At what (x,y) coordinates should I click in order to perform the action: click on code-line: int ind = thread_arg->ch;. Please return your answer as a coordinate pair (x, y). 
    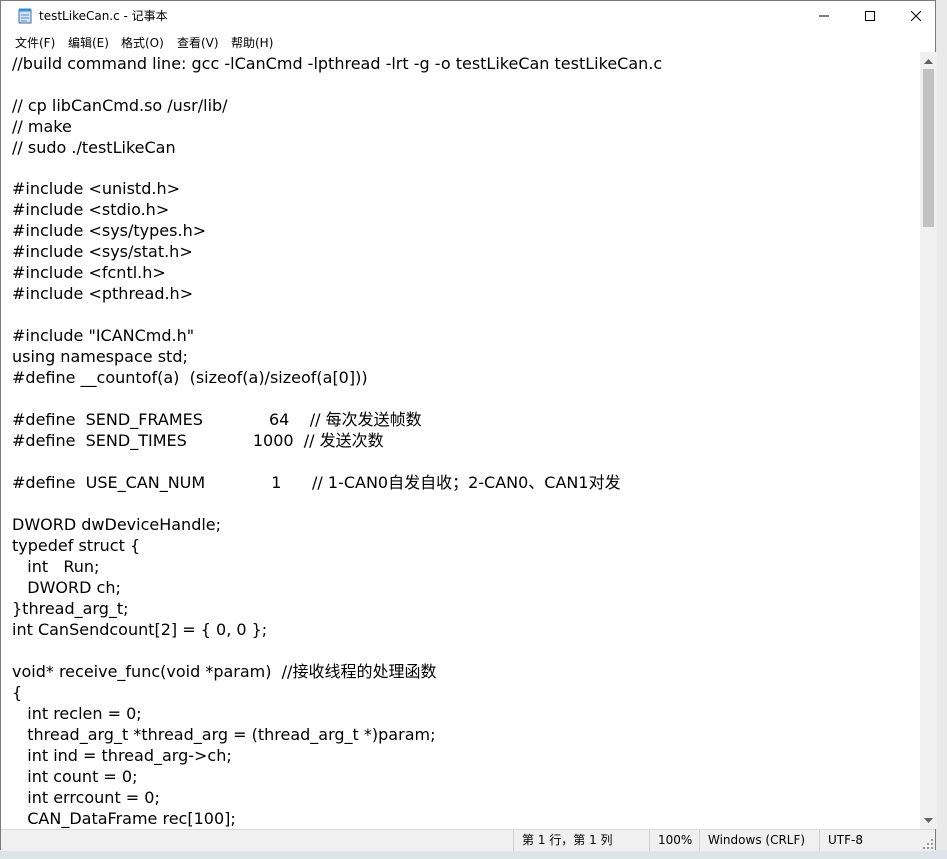
    Looking at the image, I should click on (122, 755).